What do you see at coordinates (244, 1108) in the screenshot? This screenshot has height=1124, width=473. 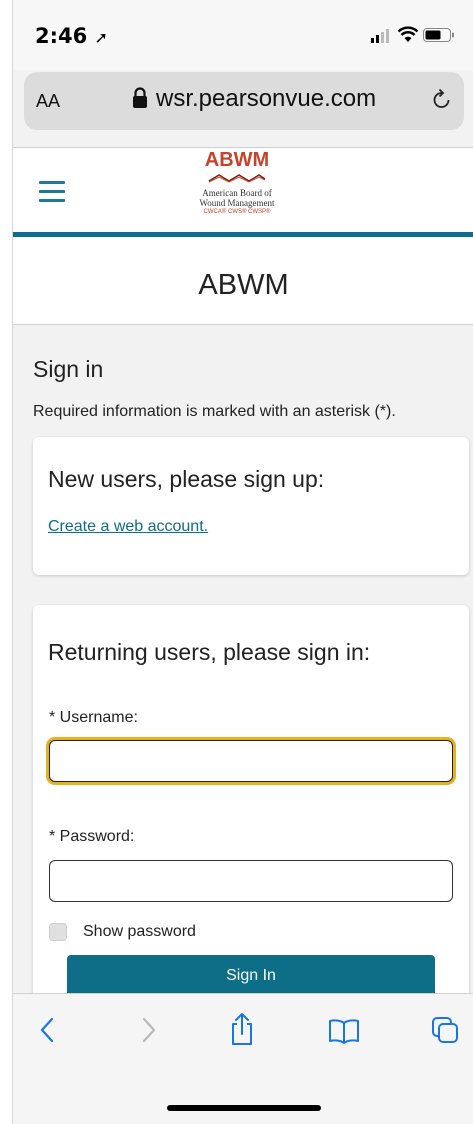 I see `home-indicator` at bounding box center [244, 1108].